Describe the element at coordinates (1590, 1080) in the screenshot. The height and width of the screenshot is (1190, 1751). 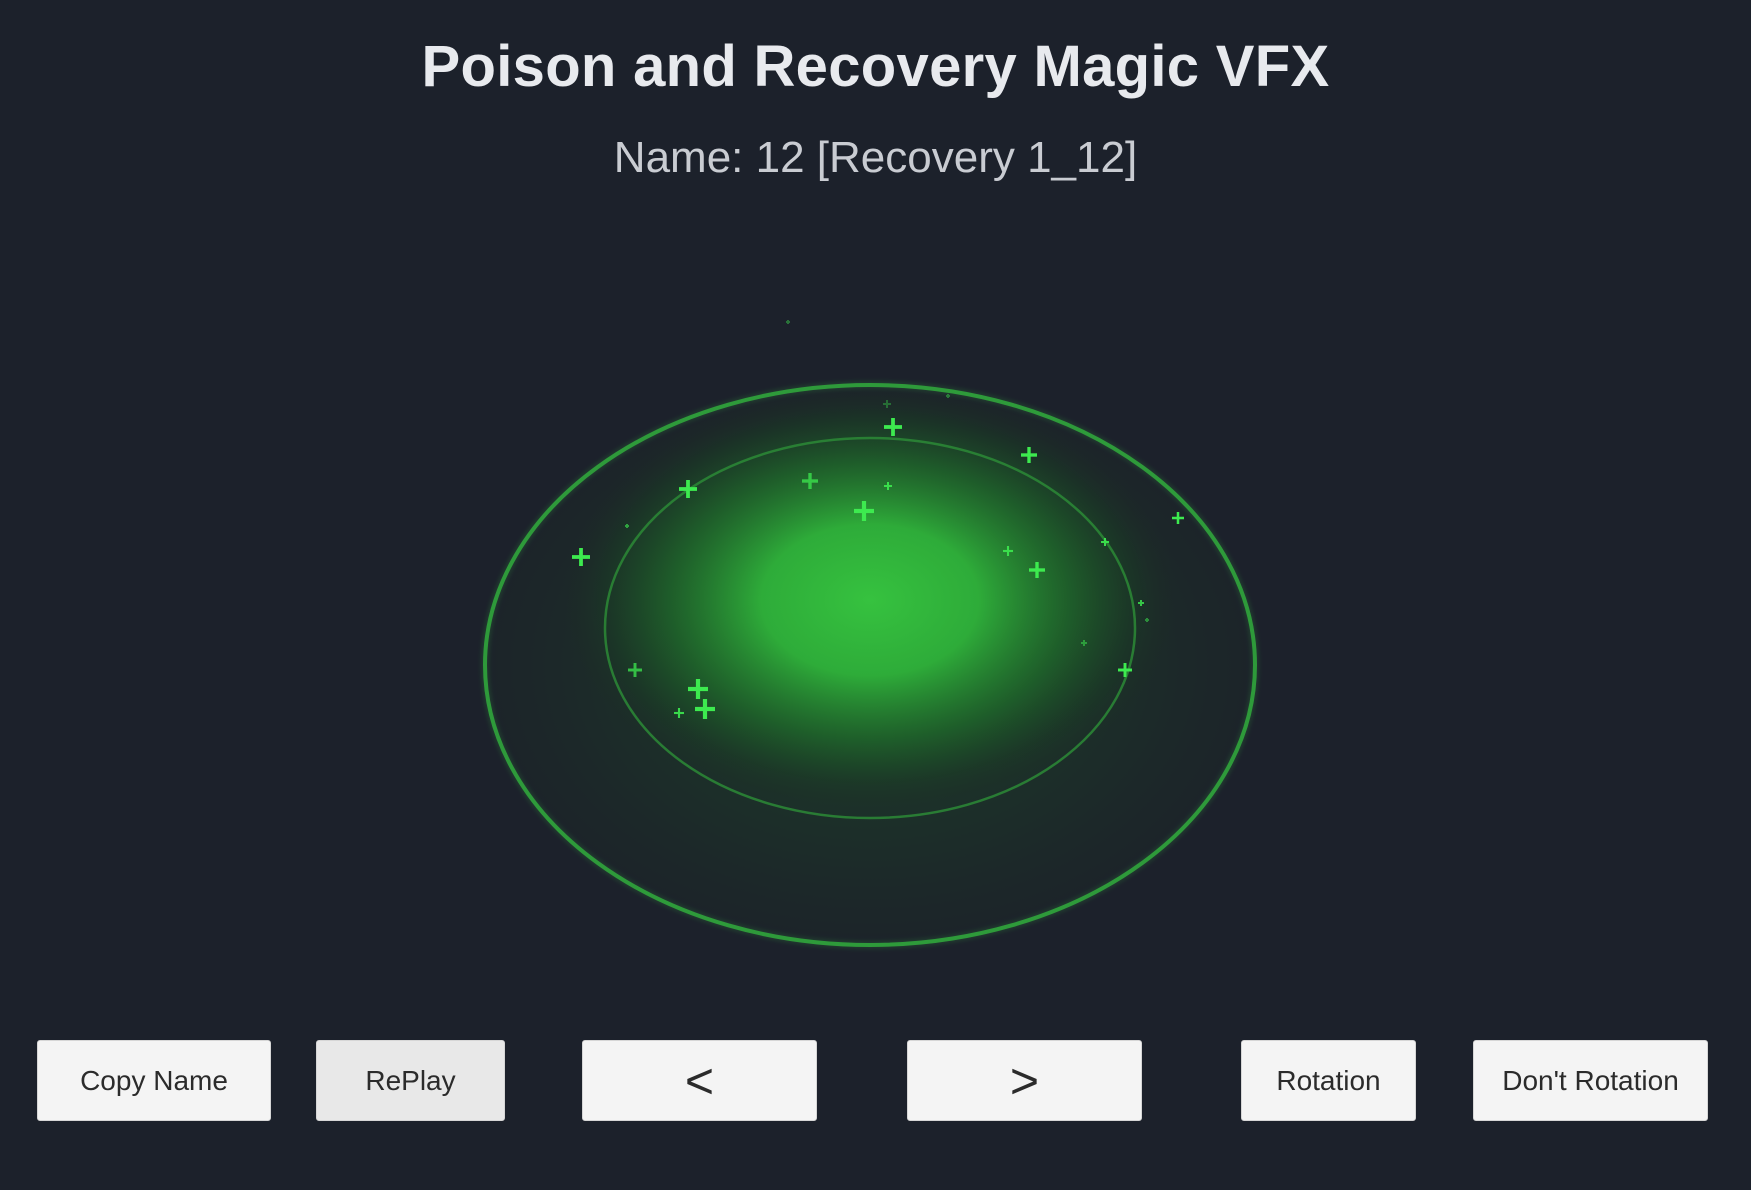
I see `dont-rotation-button: Don't Rotation` at that location.